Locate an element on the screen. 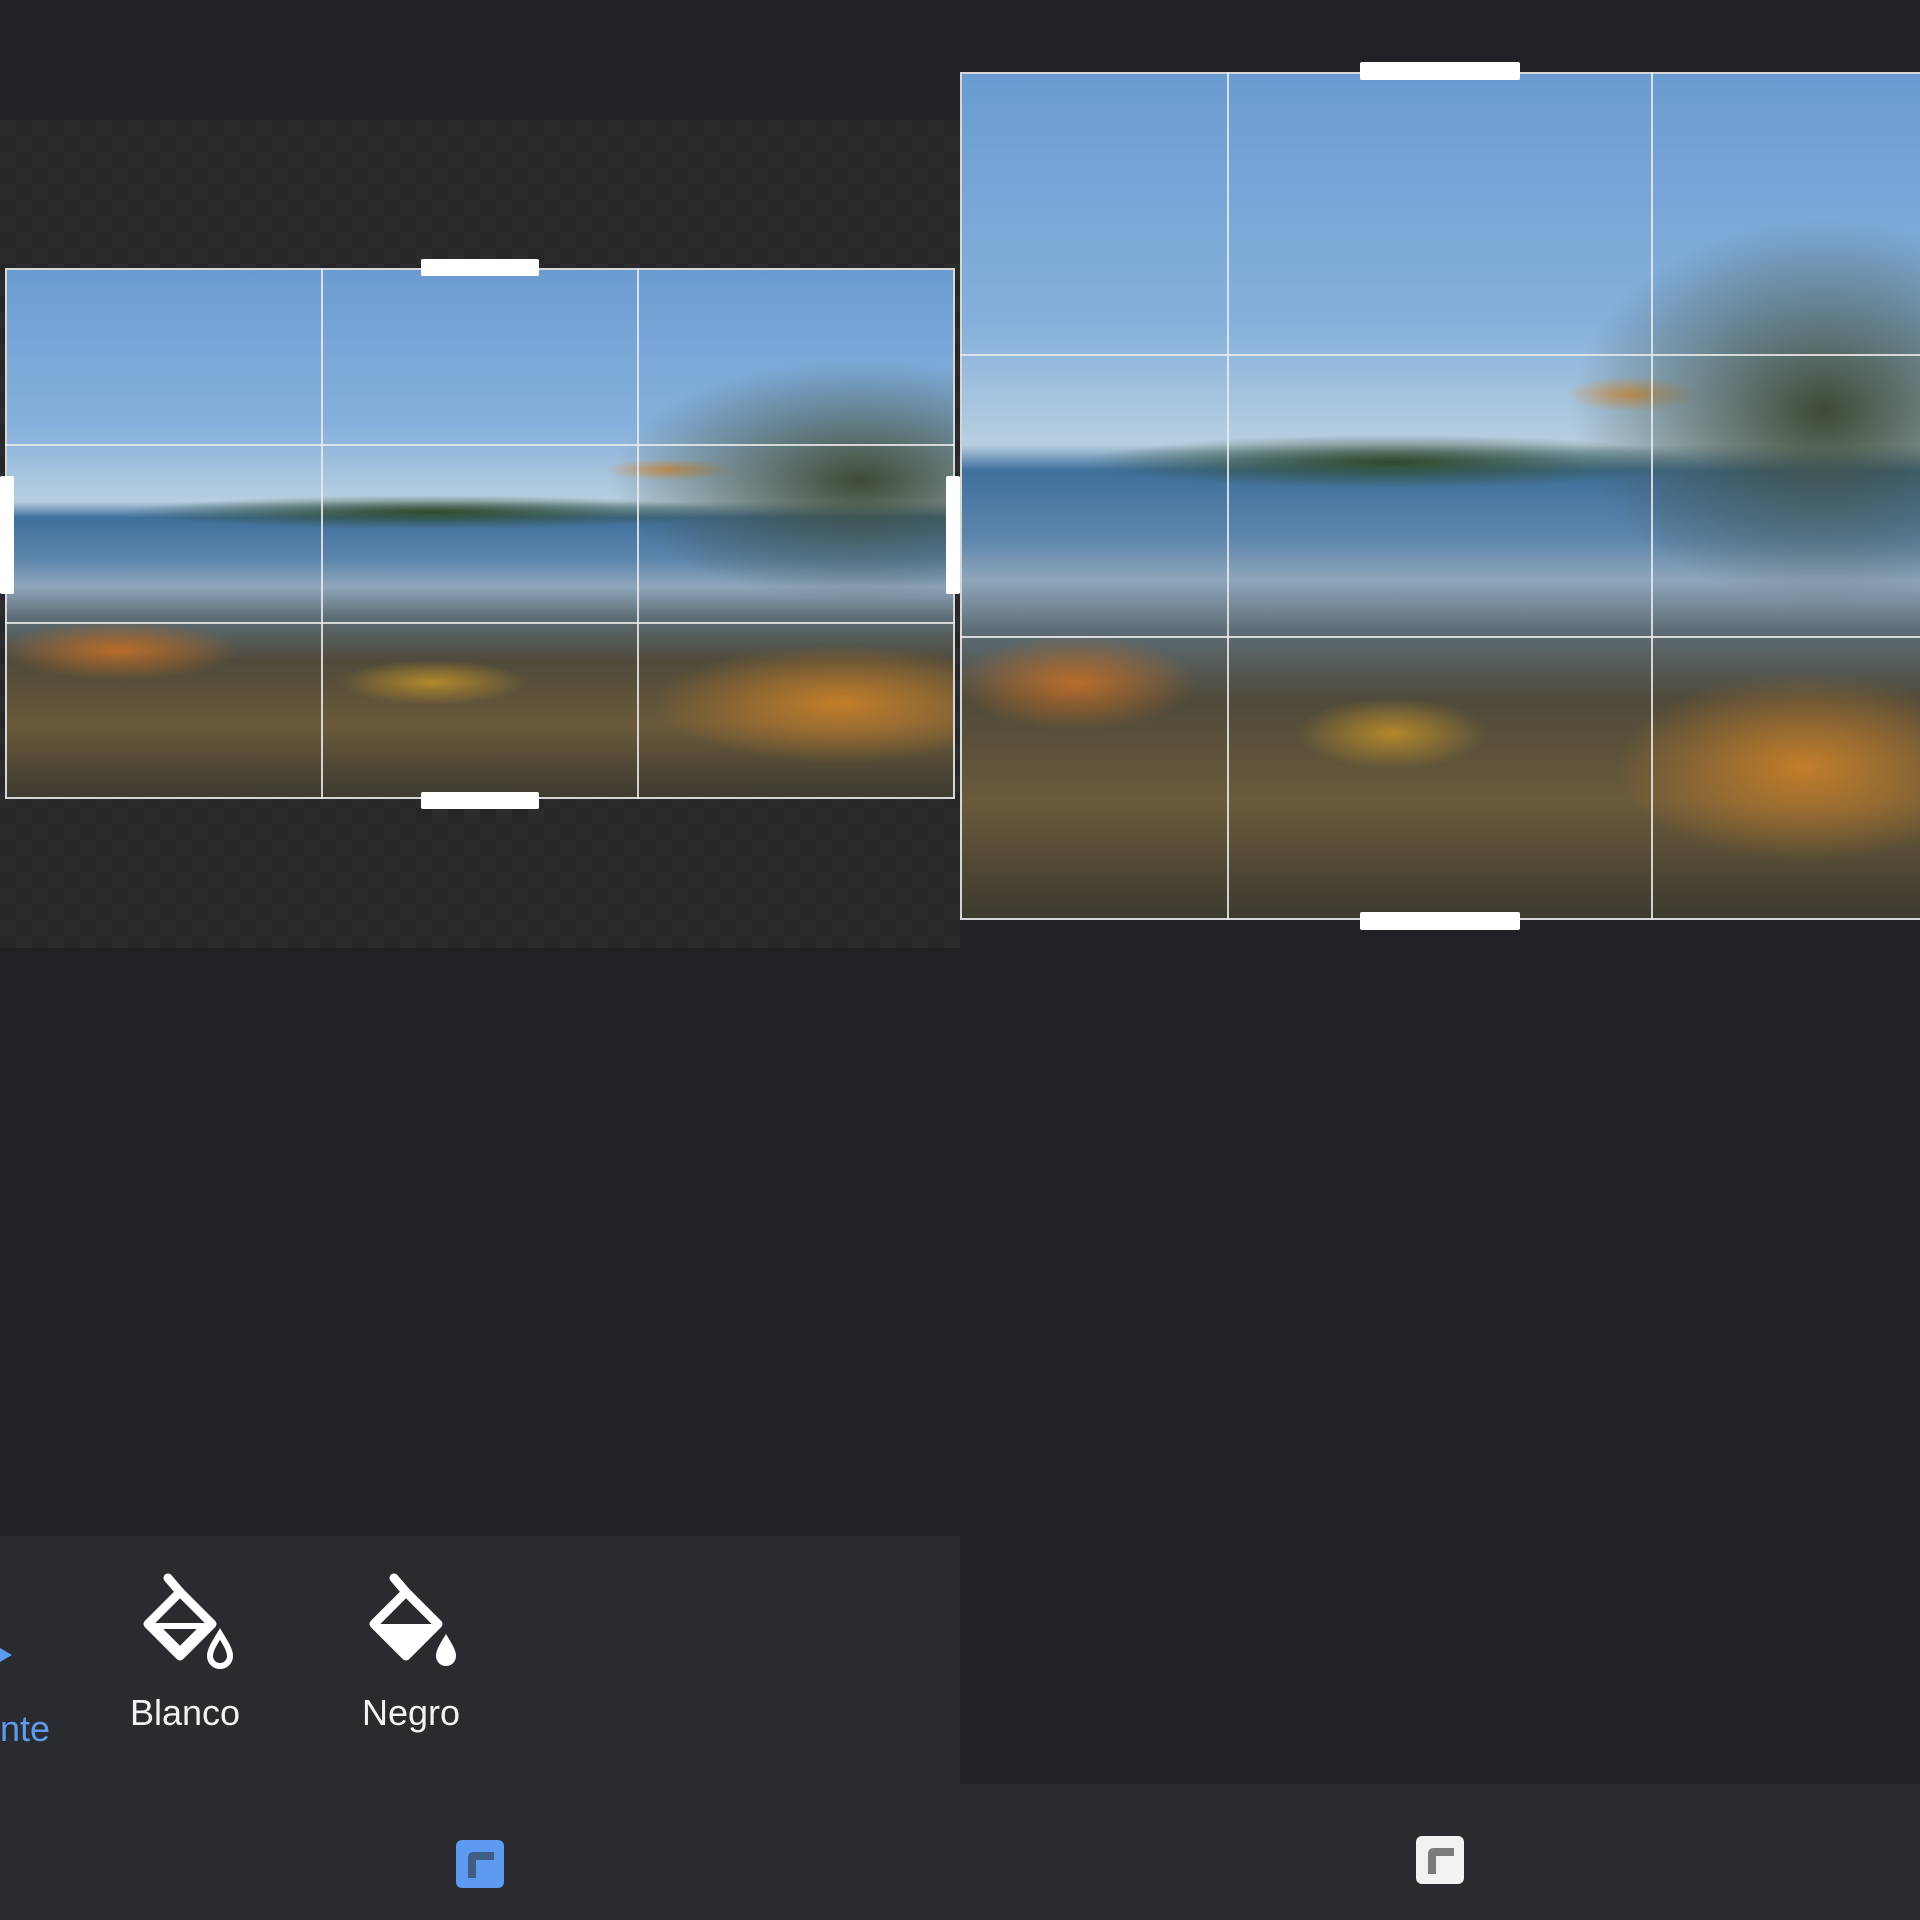 Image resolution: width=1920 pixels, height=1920 pixels. tool-label-partial: nte is located at coordinates (25, 1729).